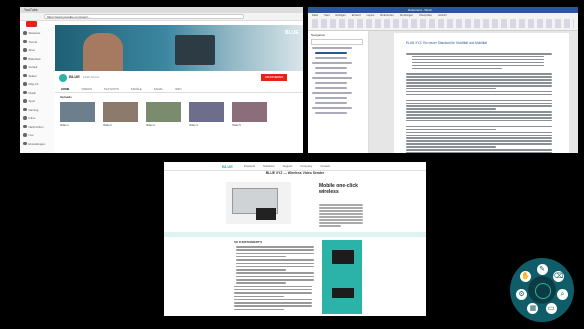 The height and width of the screenshot is (329, 584). What do you see at coordinates (288, 166) in the screenshot?
I see `site-nav-item: Support` at bounding box center [288, 166].